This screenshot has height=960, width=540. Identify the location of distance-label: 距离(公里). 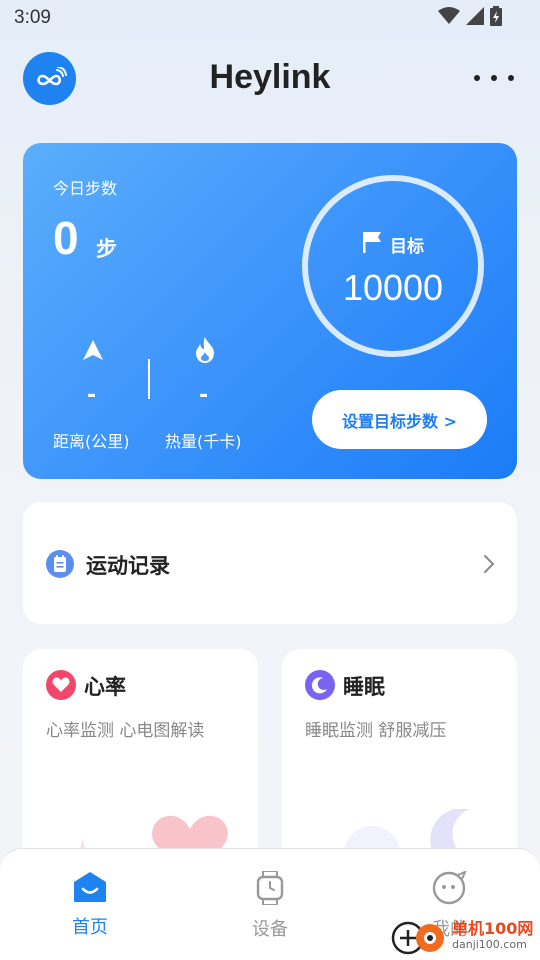
(91, 441).